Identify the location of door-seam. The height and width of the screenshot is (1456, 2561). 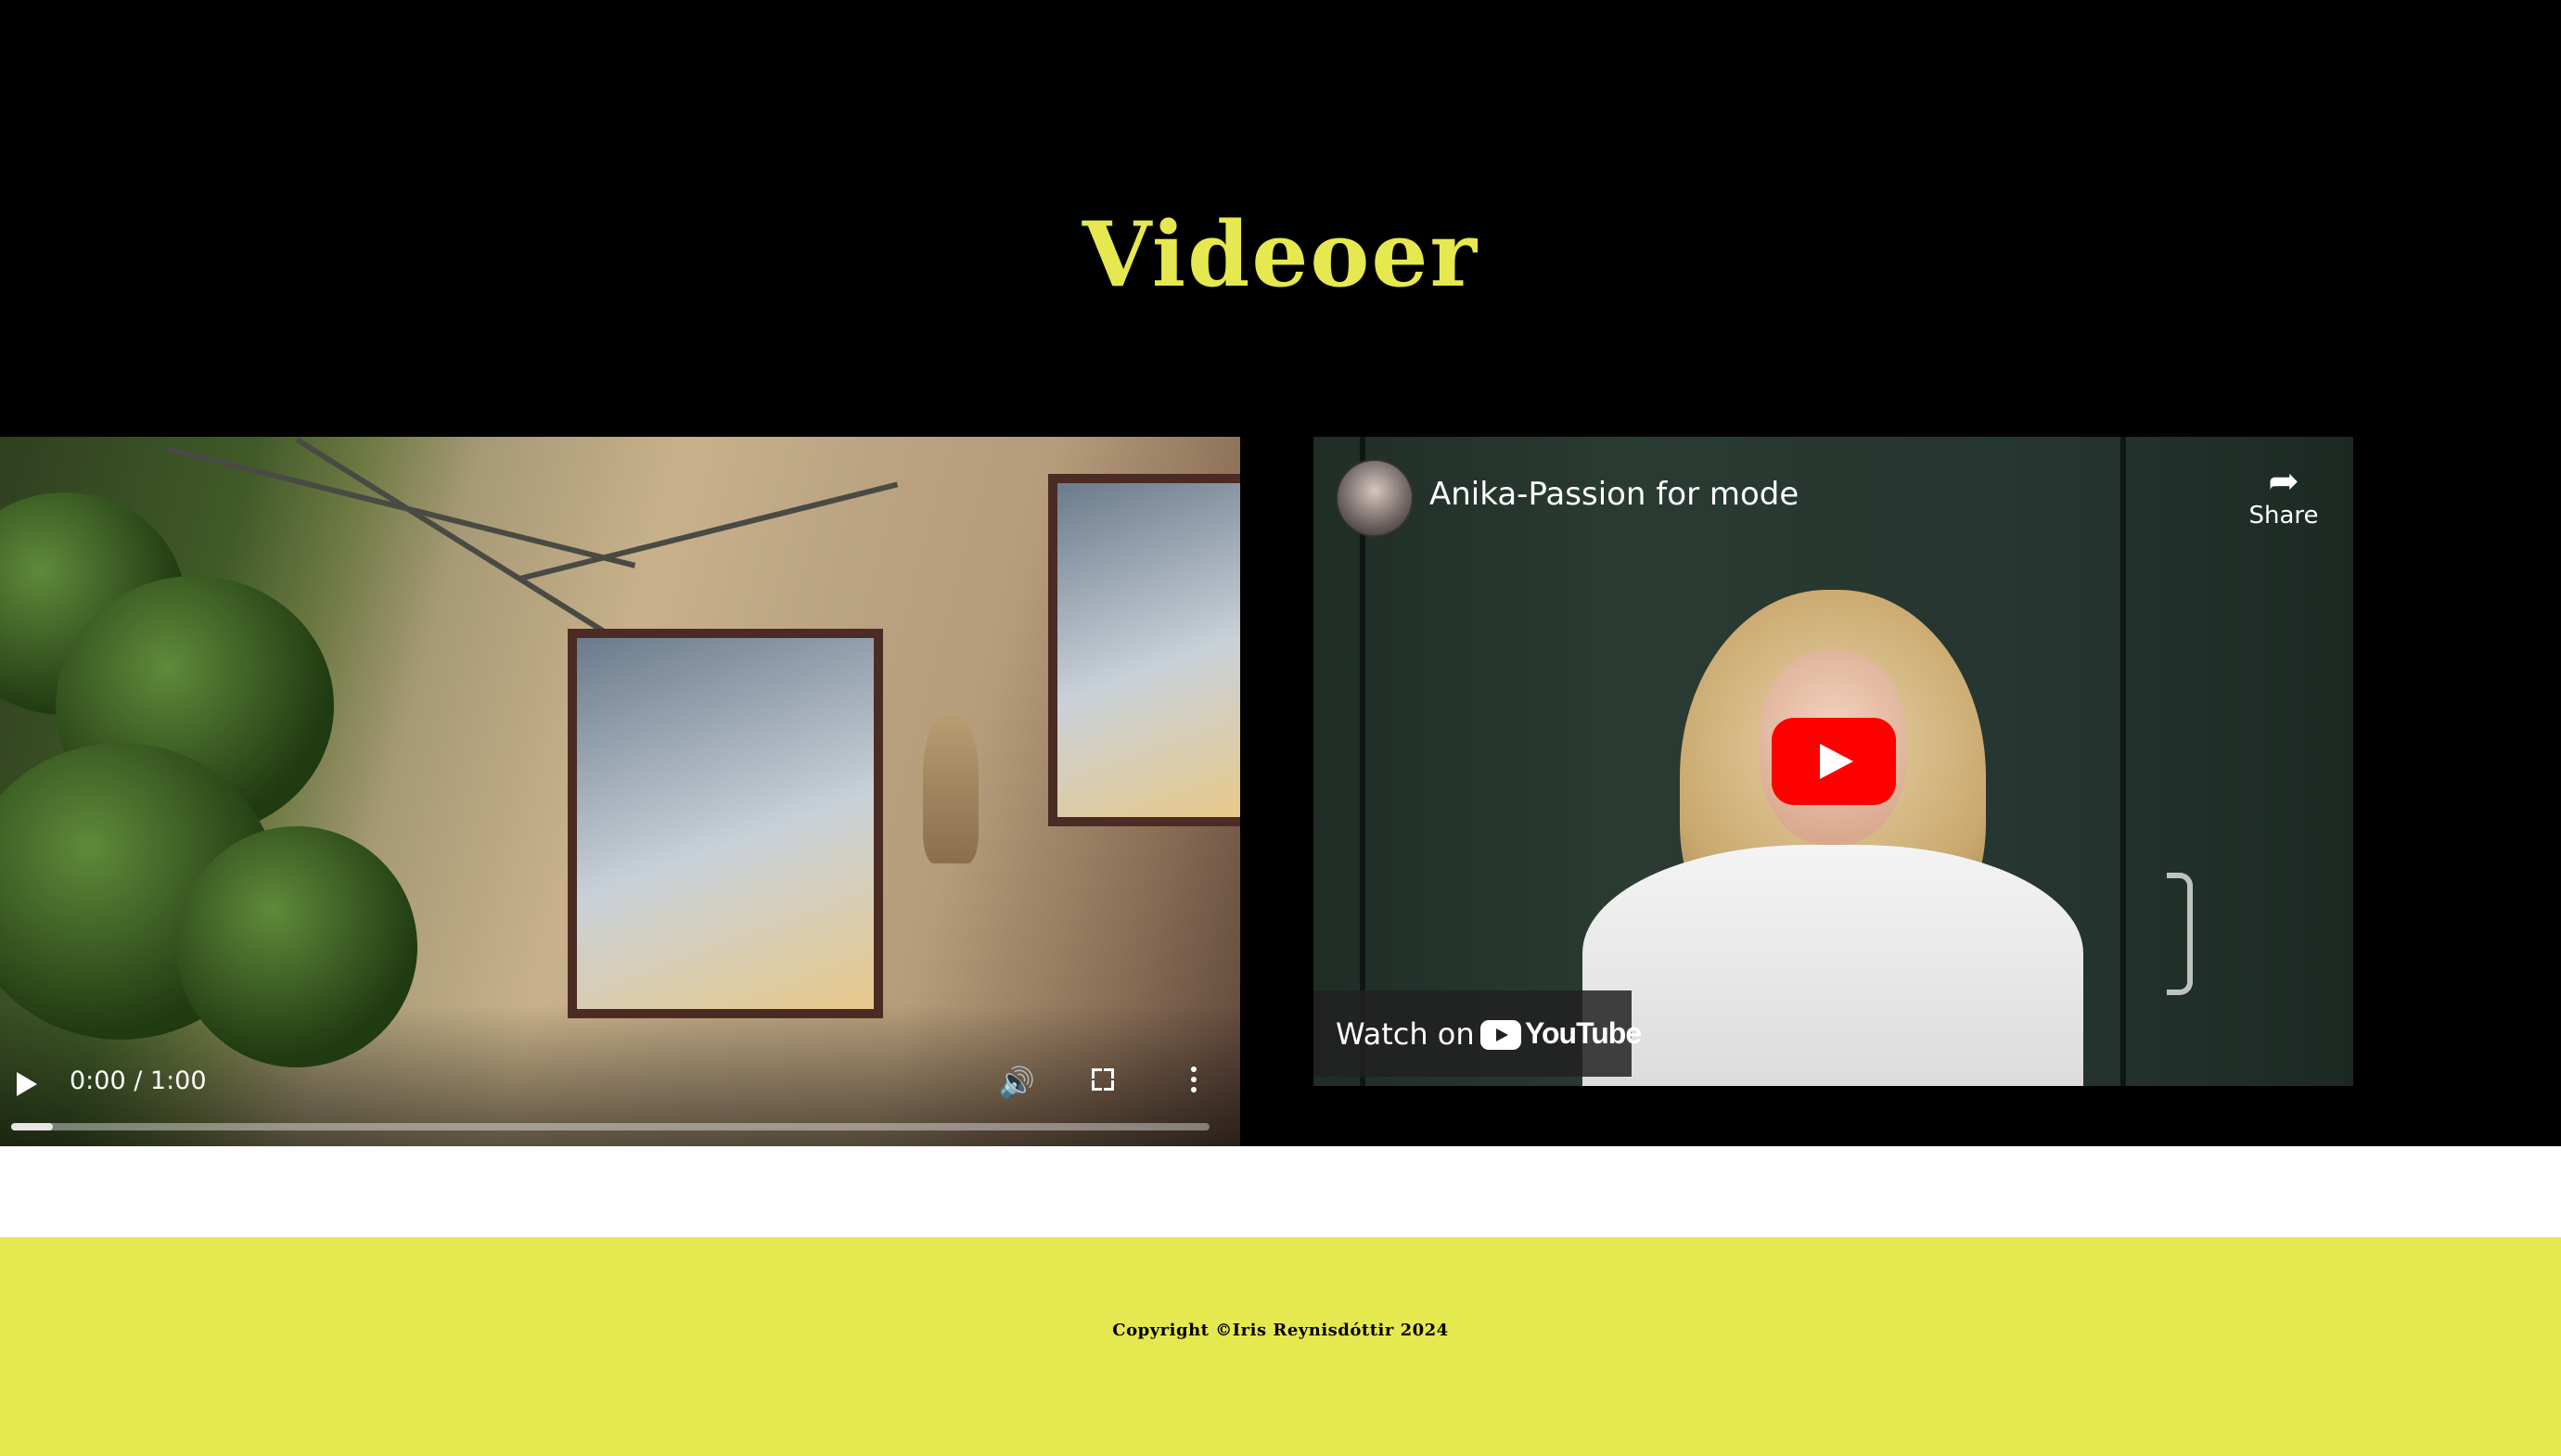
(2123, 761).